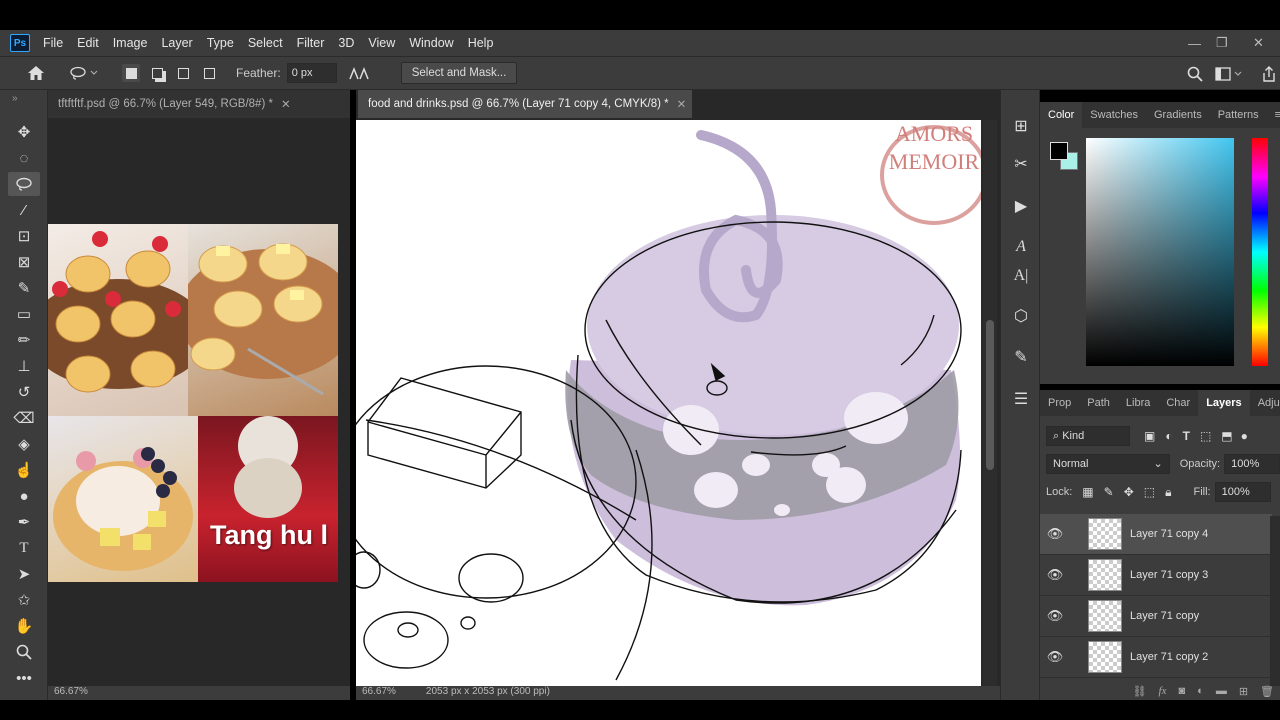 The width and height of the screenshot is (1280, 720). I want to click on filter-shape-icon: ⬚, so click(1205, 436).